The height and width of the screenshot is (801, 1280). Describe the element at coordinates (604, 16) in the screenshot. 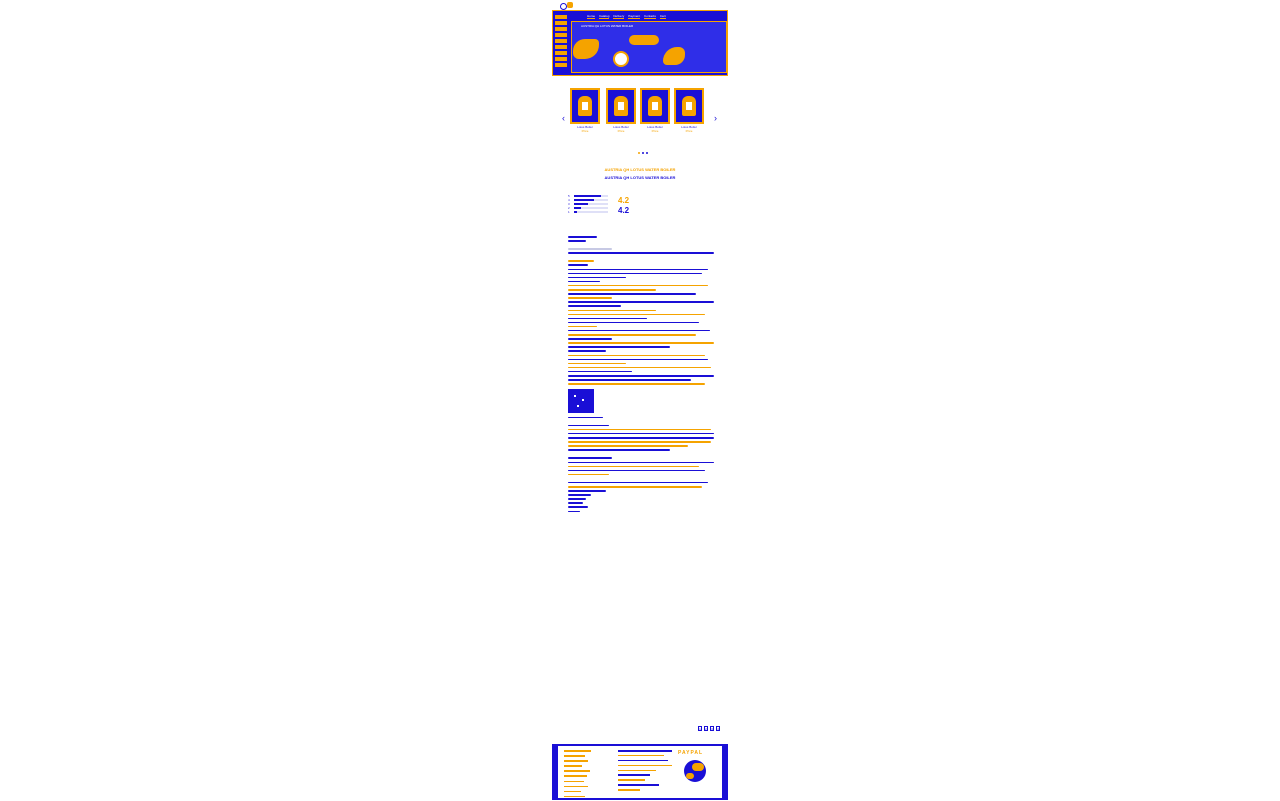

I see `nav-item: Catalog` at that location.